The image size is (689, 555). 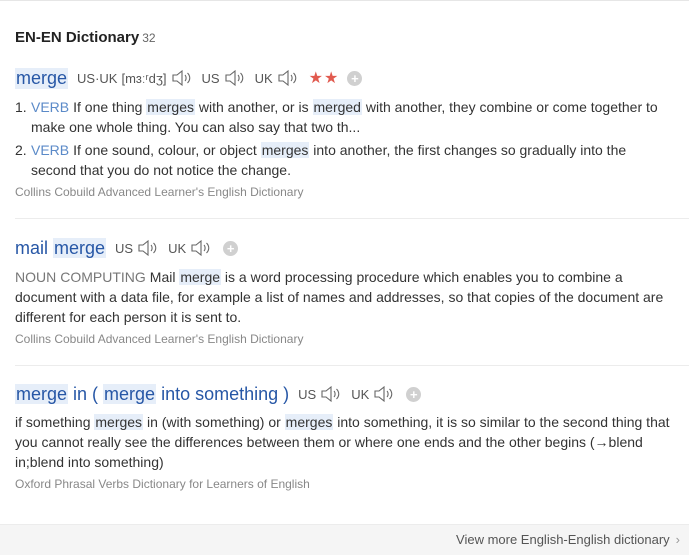 I want to click on headword-part: into something ), so click(x=223, y=393).